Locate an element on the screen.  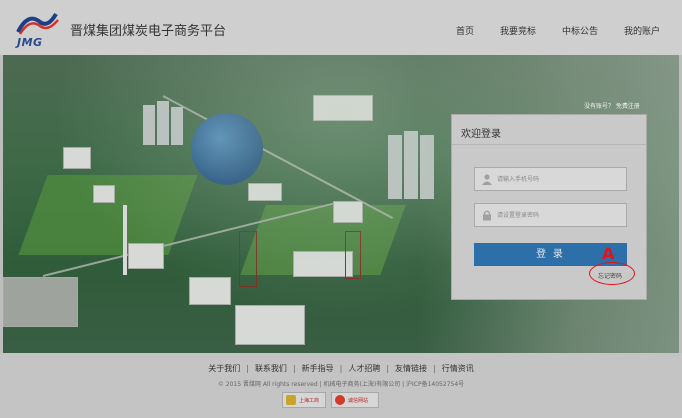
nav-my-account: 我的账户 is located at coordinates (642, 30).